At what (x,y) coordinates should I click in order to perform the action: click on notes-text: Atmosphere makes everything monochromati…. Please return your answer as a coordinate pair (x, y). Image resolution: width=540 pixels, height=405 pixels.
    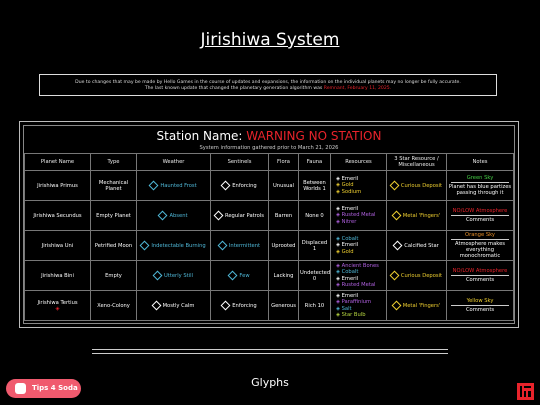
    Looking at the image, I should click on (480, 250).